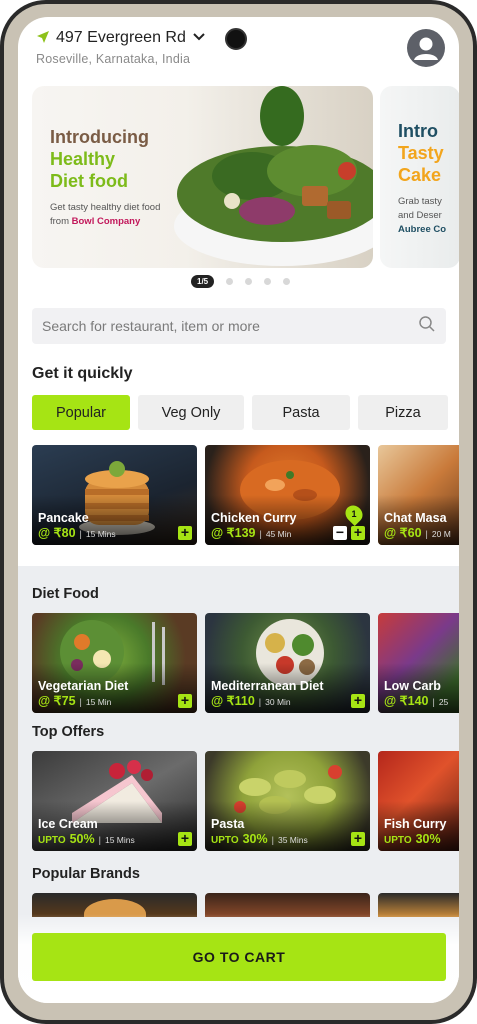 This screenshot has height=1024, width=477. What do you see at coordinates (403, 412) in the screenshot?
I see `chip-pizza: Pizza` at bounding box center [403, 412].